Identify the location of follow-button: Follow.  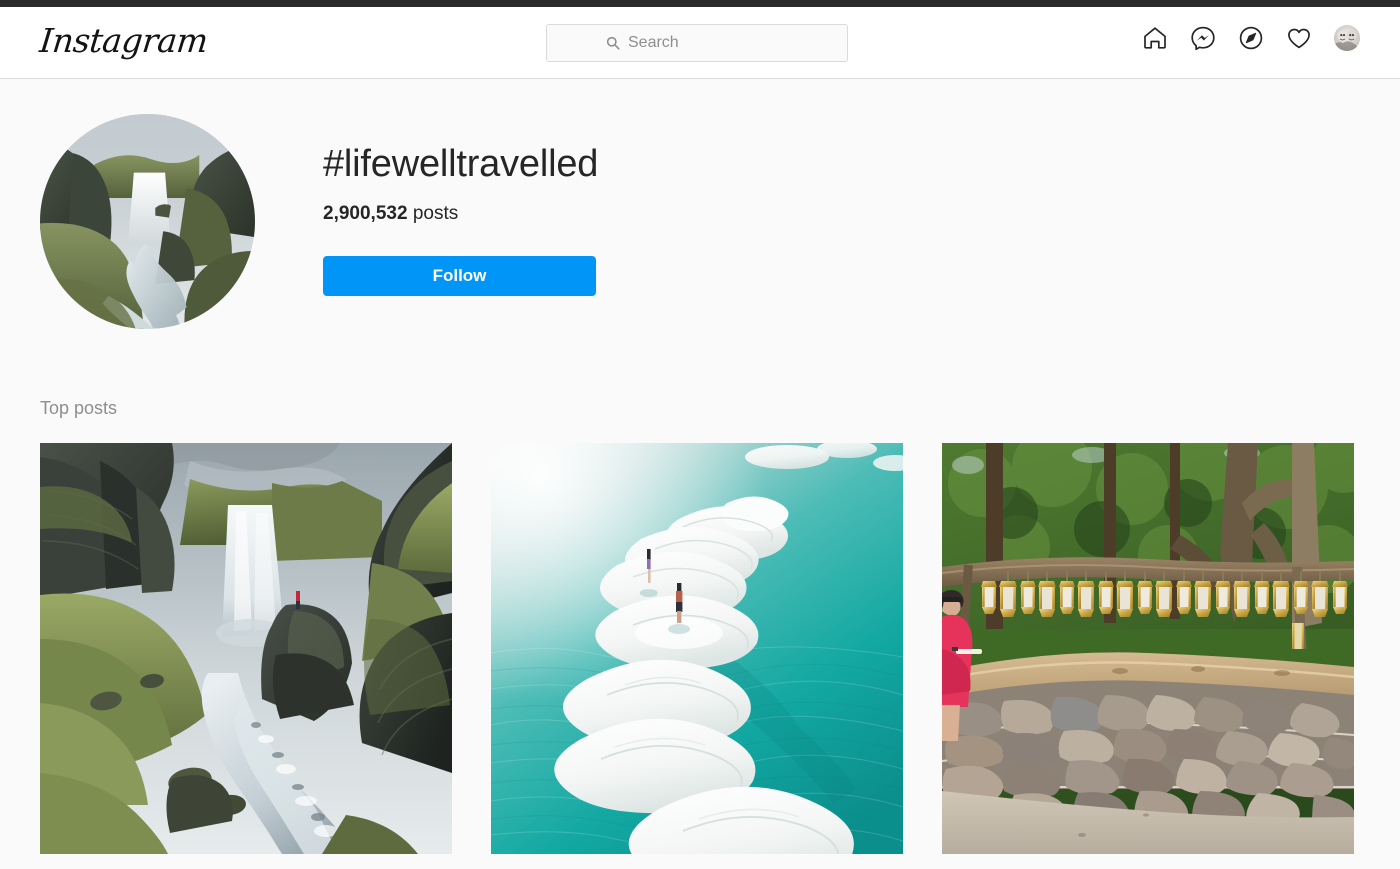
(459, 275).